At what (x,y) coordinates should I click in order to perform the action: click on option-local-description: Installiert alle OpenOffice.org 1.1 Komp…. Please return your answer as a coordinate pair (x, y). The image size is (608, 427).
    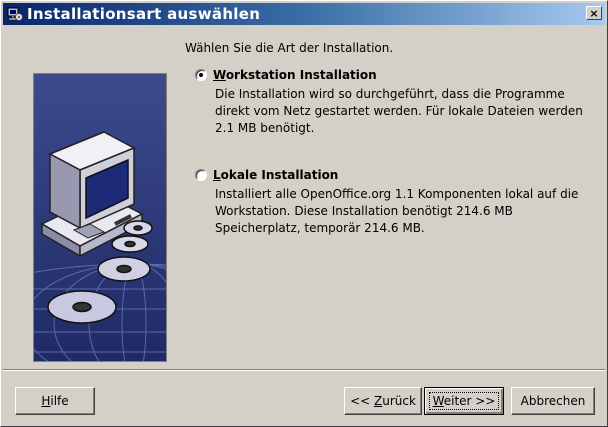
    Looking at the image, I should click on (397, 211).